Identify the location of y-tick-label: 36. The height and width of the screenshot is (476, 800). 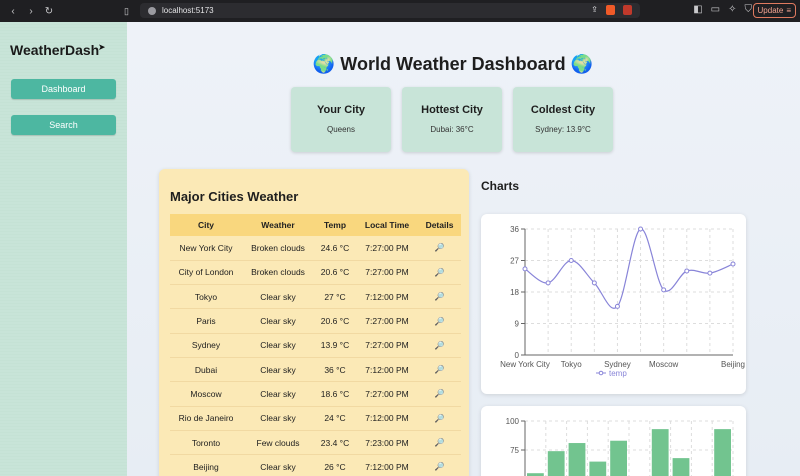
(514, 229).